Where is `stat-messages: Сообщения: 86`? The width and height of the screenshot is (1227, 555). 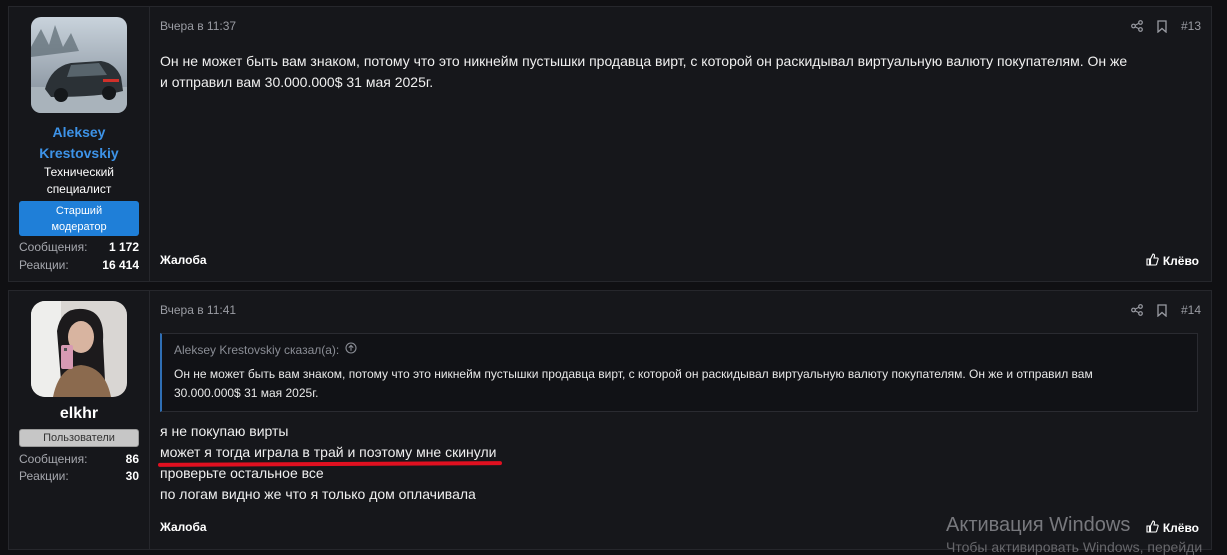
stat-messages: Сообщения: 86 is located at coordinates (79, 459).